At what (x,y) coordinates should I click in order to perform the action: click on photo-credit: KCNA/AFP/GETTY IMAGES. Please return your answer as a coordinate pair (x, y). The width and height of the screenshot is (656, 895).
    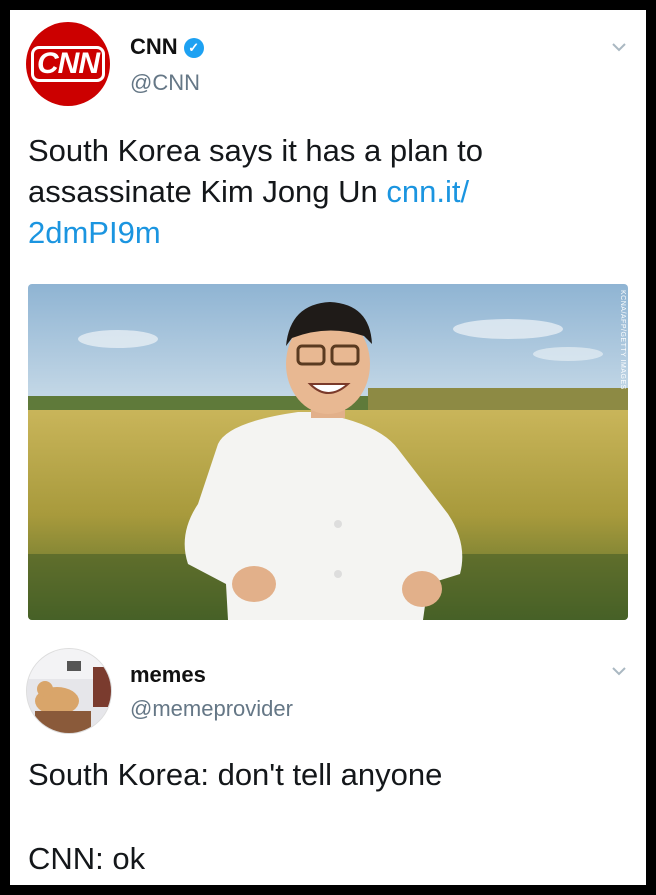
    Looking at the image, I should click on (622, 340).